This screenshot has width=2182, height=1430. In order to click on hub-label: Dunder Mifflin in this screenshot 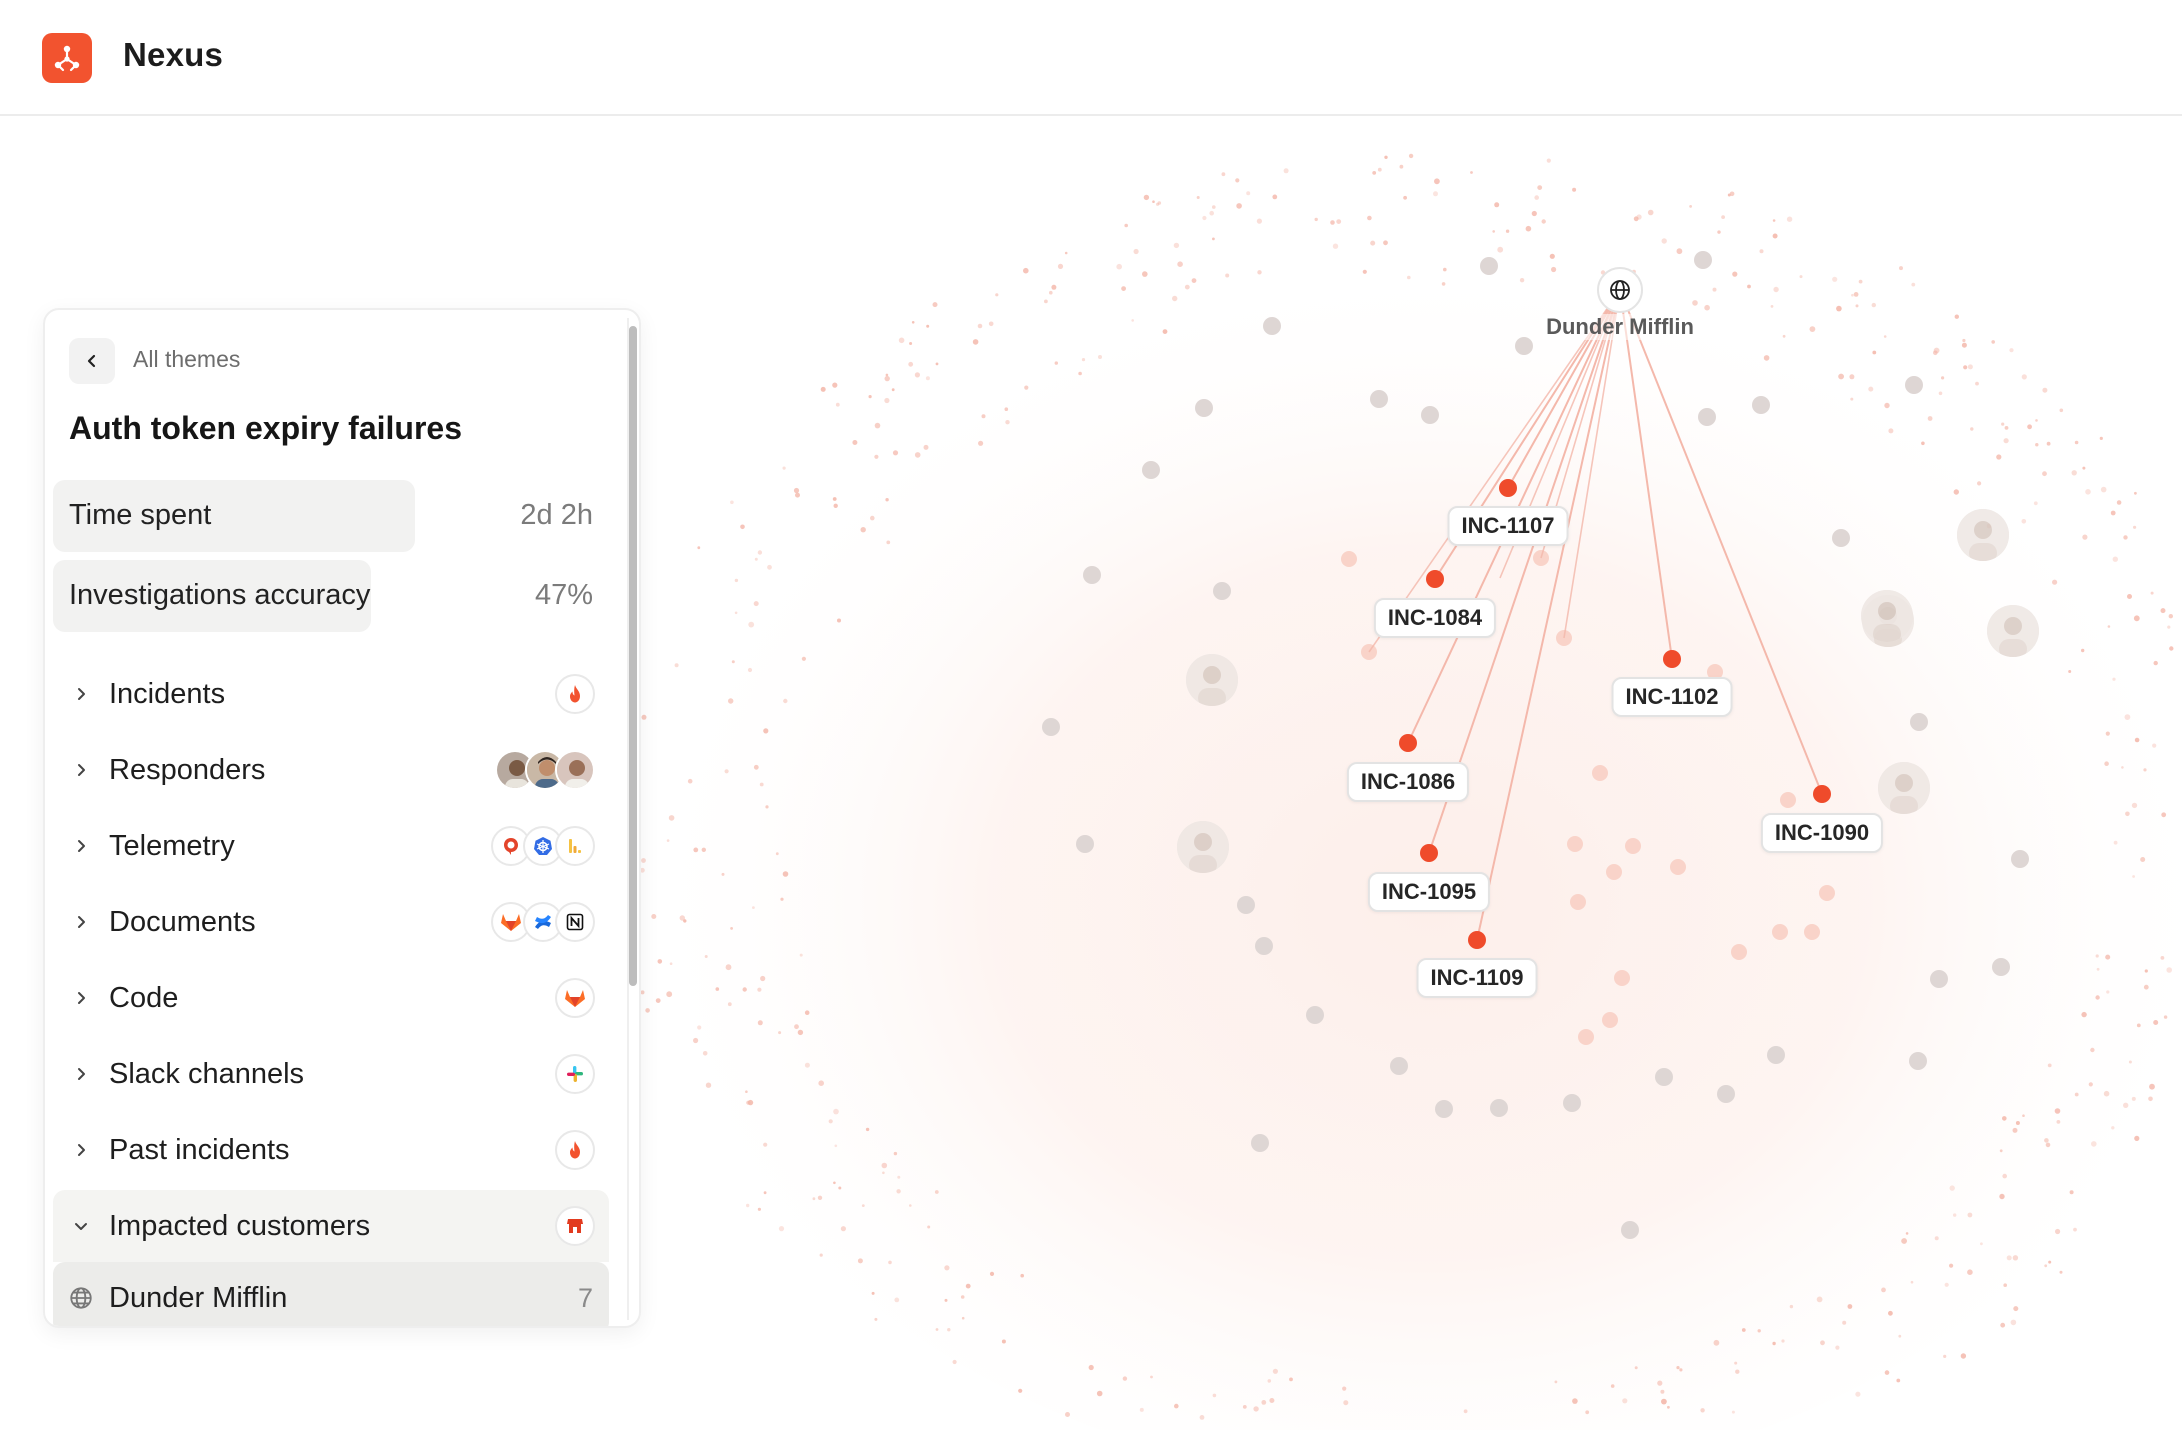, I will do `click(1620, 327)`.